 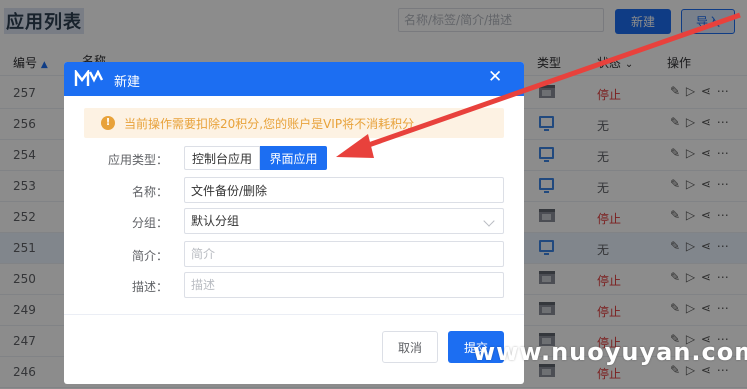 What do you see at coordinates (108, 123) in the screenshot?
I see `warning-icon: !` at bounding box center [108, 123].